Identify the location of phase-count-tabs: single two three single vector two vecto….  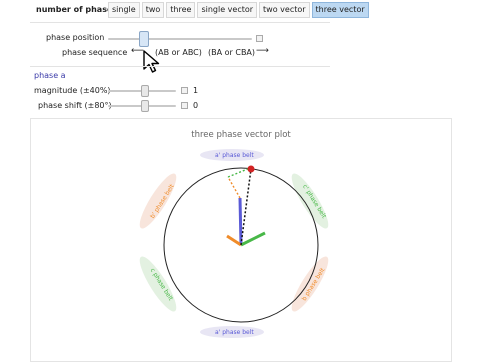
(238, 10).